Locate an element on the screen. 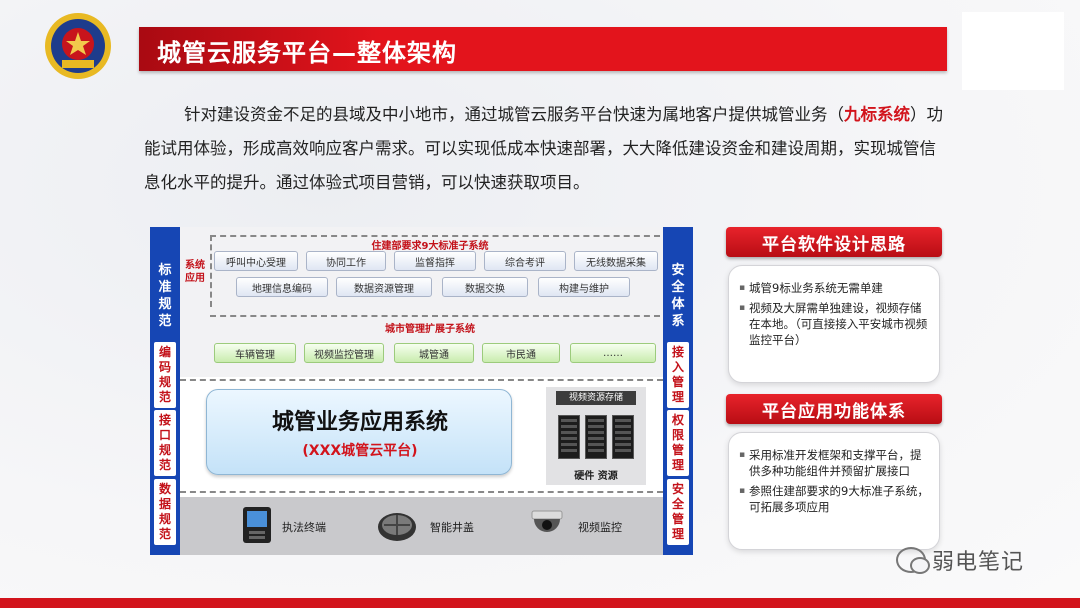 This screenshot has width=1080, height=608. bottom-accent-bar is located at coordinates (540, 603).